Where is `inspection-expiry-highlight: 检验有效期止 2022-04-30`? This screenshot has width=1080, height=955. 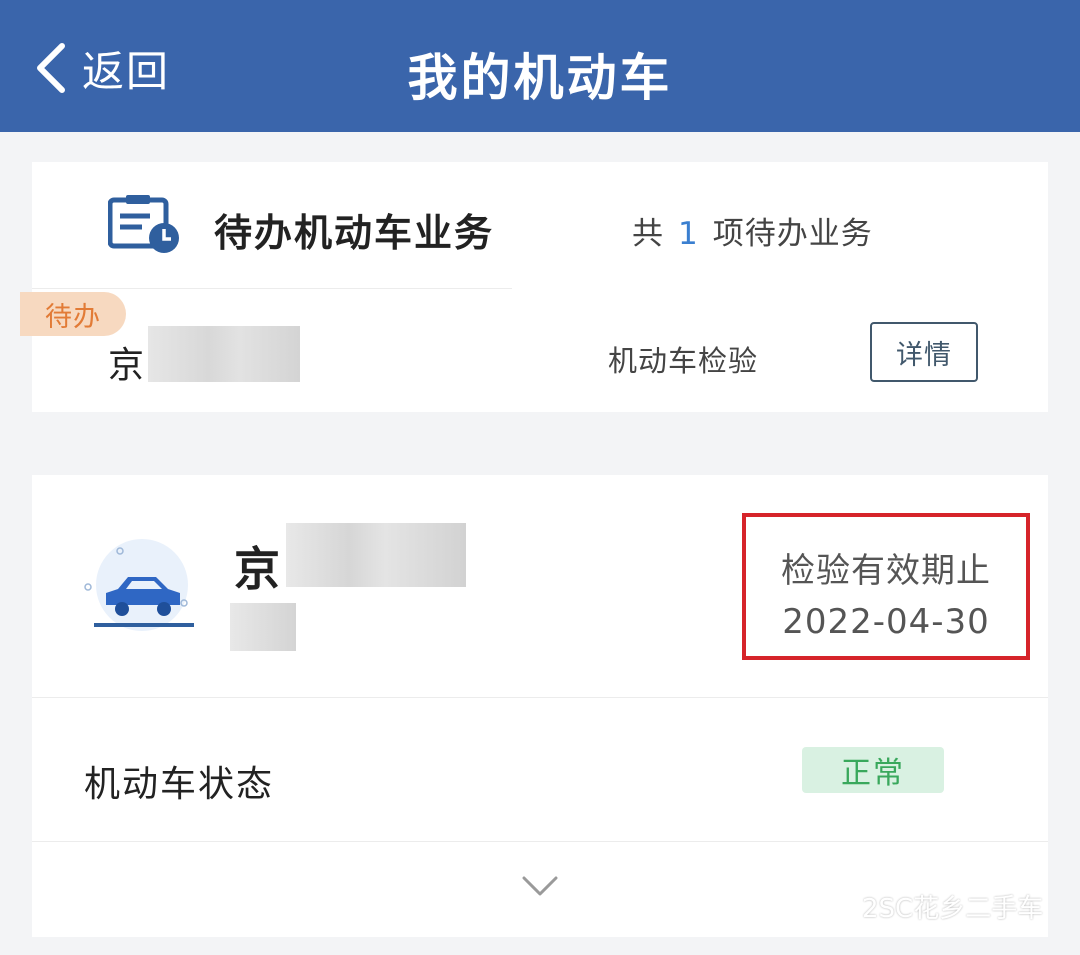
inspection-expiry-highlight: 检验有效期止 2022-04-30 is located at coordinates (886, 586).